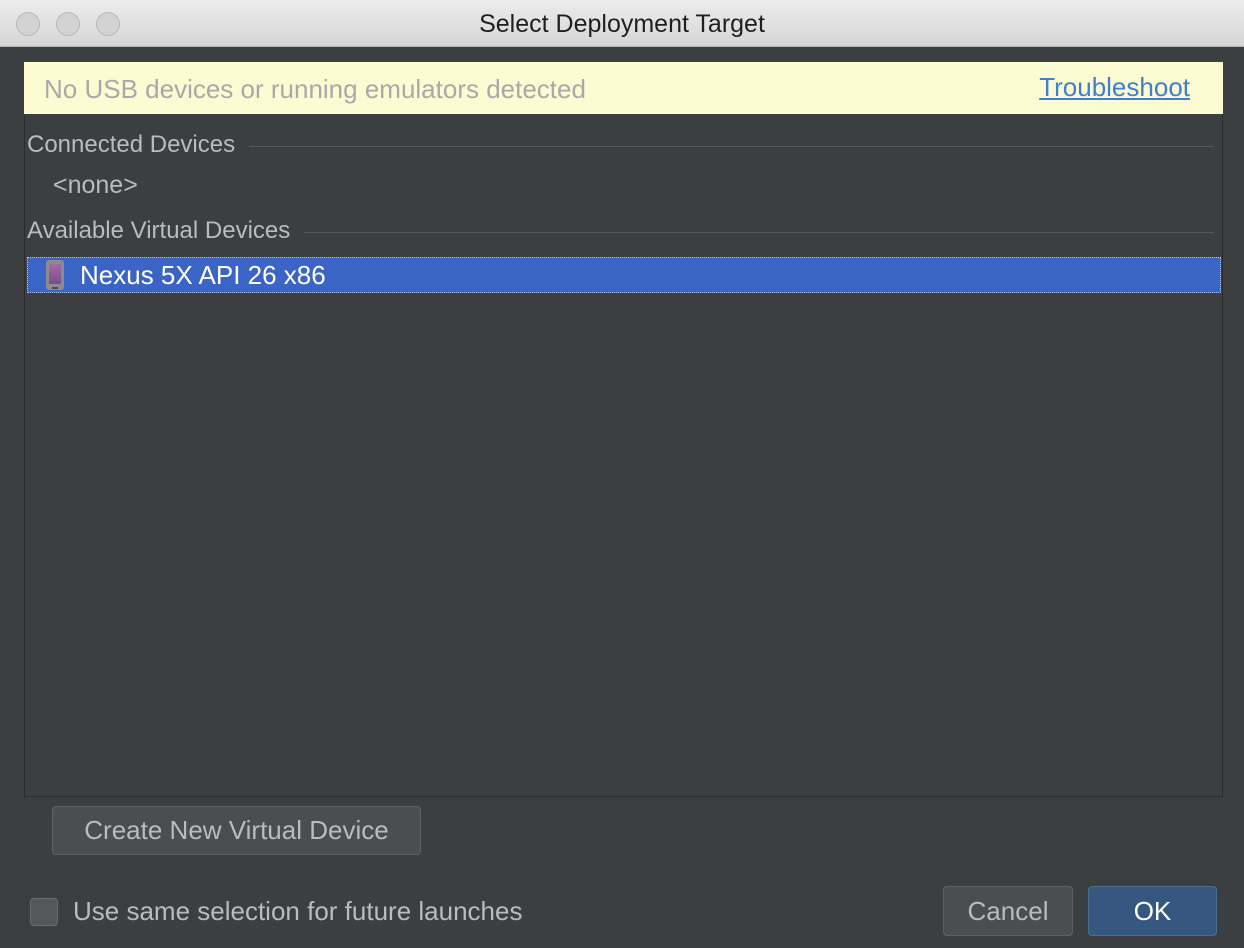 Image resolution: width=1244 pixels, height=948 pixels. What do you see at coordinates (44, 911) in the screenshot?
I see `same-selection-checkbox` at bounding box center [44, 911].